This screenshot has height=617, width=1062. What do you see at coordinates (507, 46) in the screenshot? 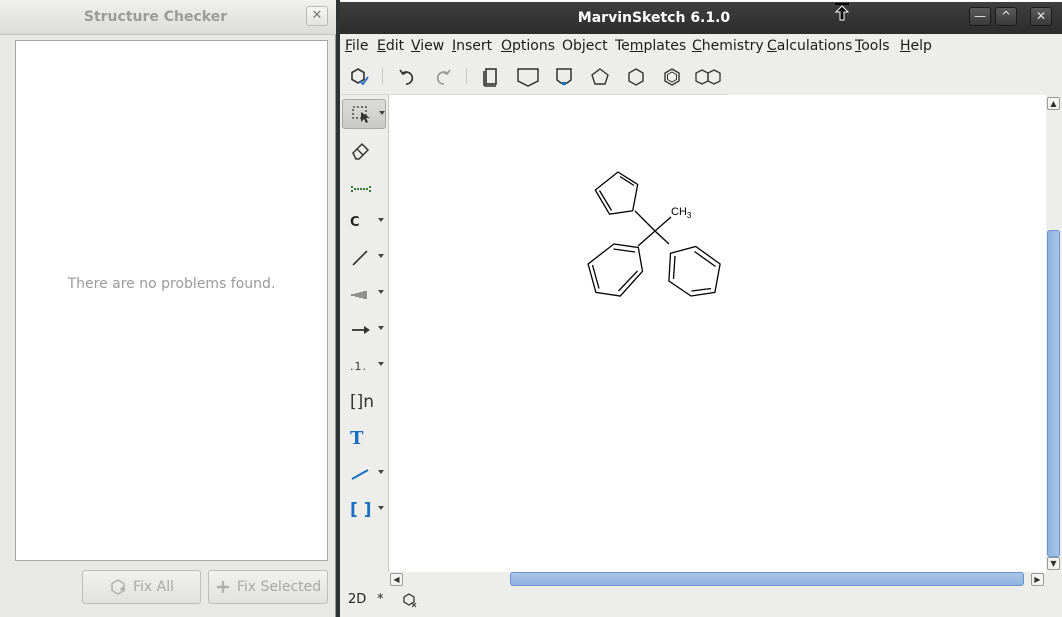
I see `menu-mnemonic: O` at bounding box center [507, 46].